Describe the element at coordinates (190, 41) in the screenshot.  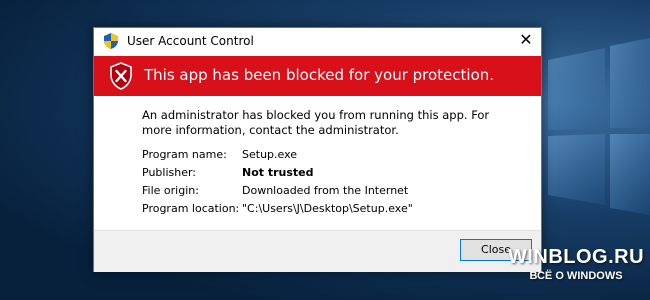
I see `window-title: User Account Control` at that location.